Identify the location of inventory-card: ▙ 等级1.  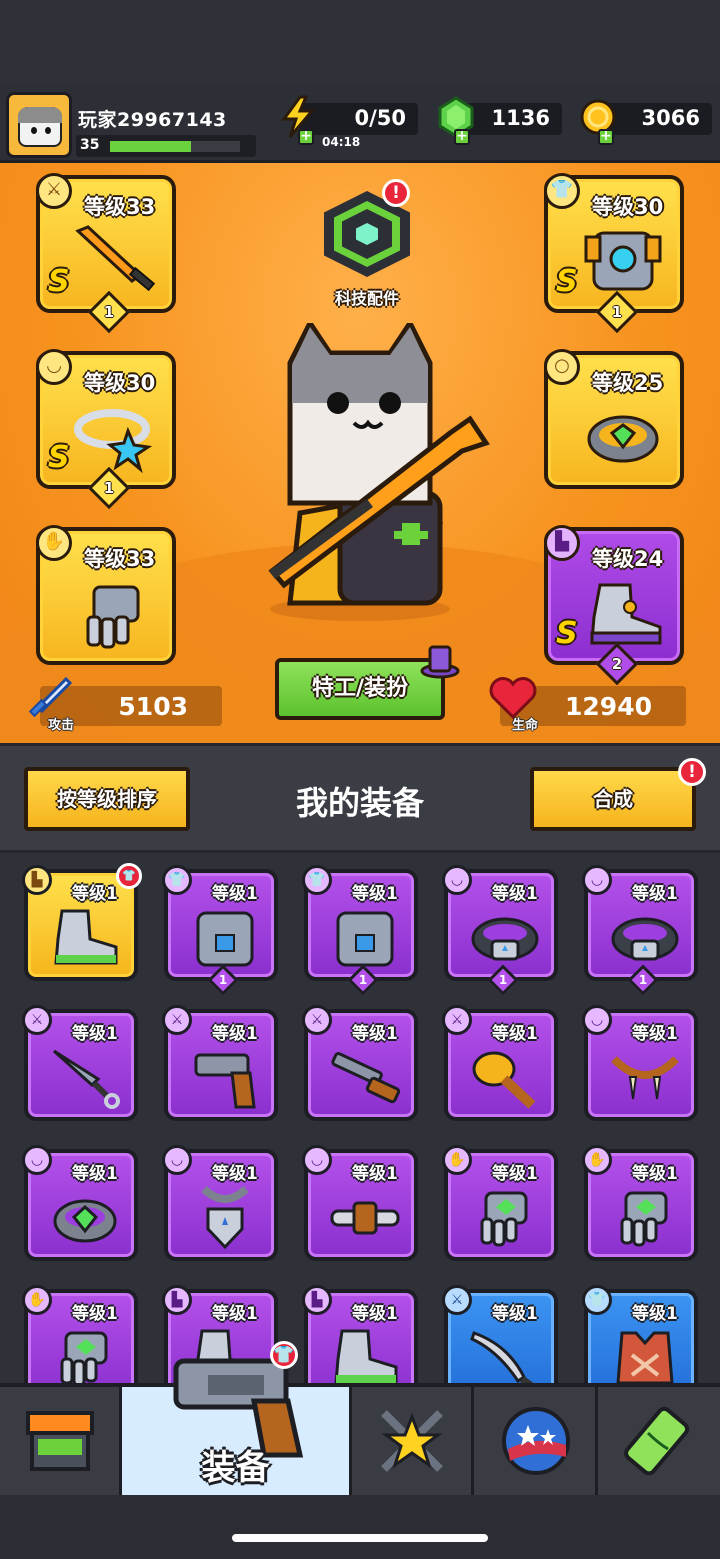
(360, 1334).